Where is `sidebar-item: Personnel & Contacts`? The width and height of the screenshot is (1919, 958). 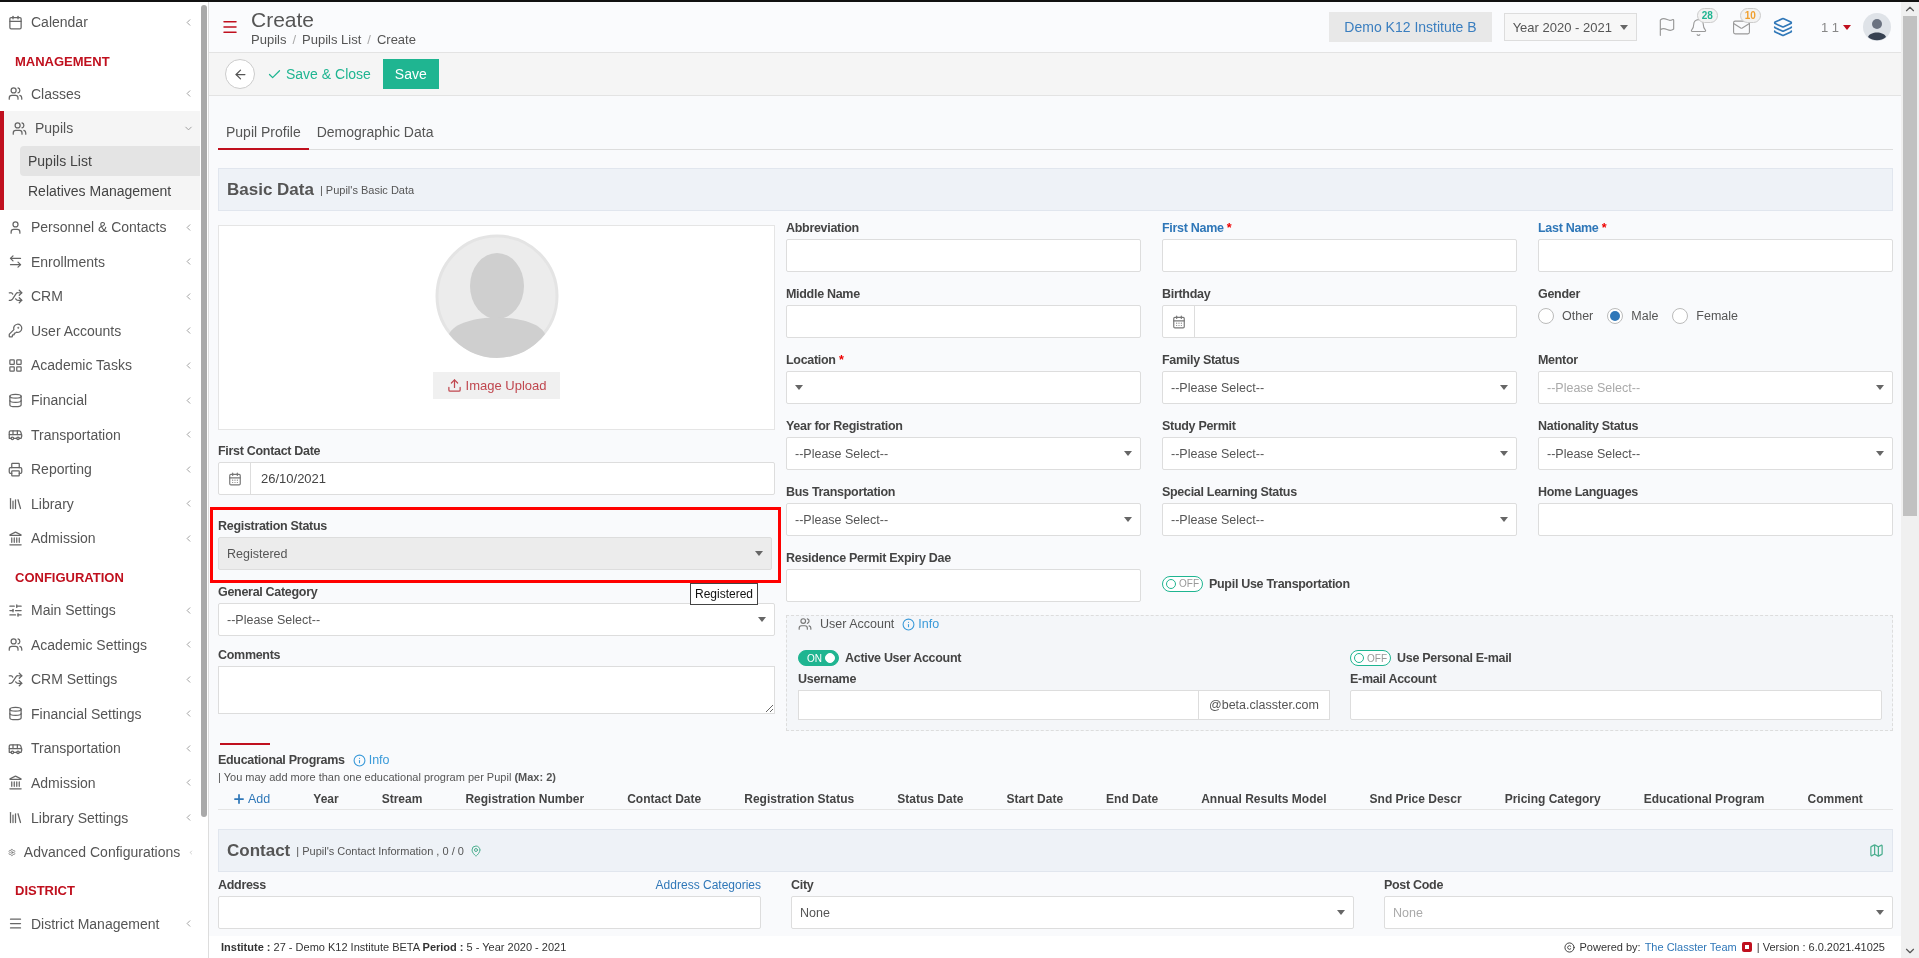
sidebar-item: Personnel & Contacts is located at coordinates (100, 227).